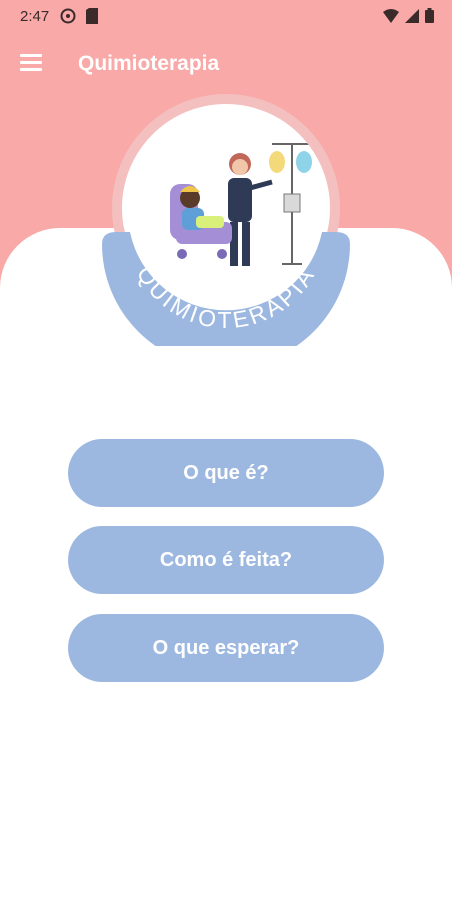 Image resolution: width=452 pixels, height=900 pixels. What do you see at coordinates (35, 16) in the screenshot?
I see `status-time: 2:47` at bounding box center [35, 16].